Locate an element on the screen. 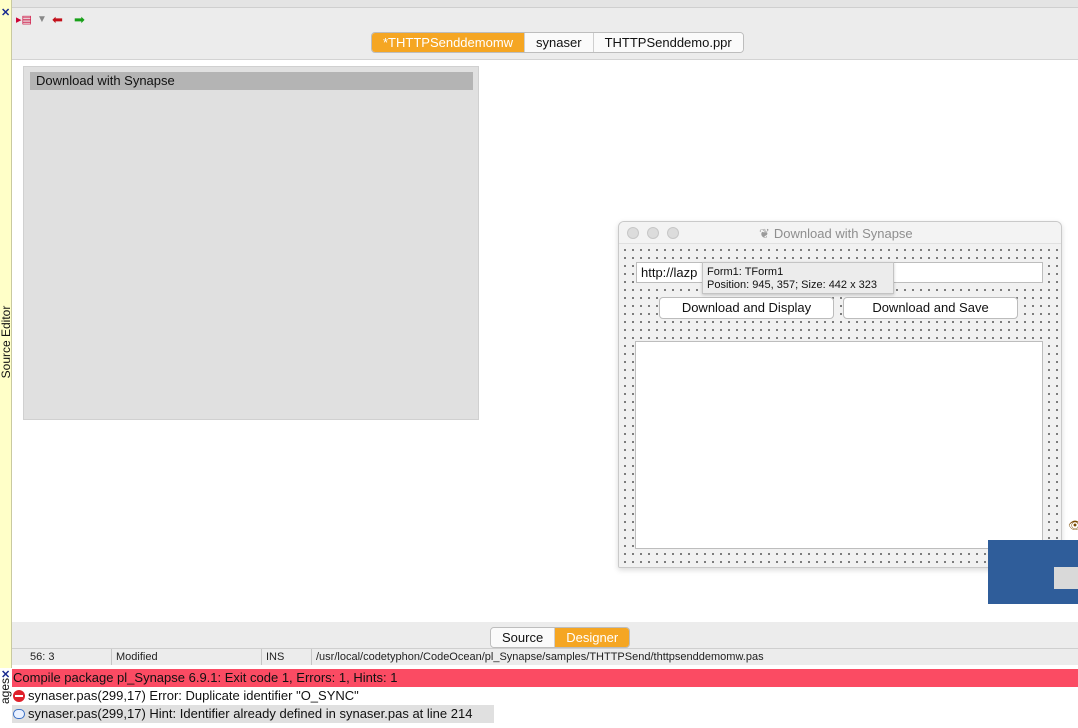  source-editor-side-label: Source Editor is located at coordinates (6, 342).